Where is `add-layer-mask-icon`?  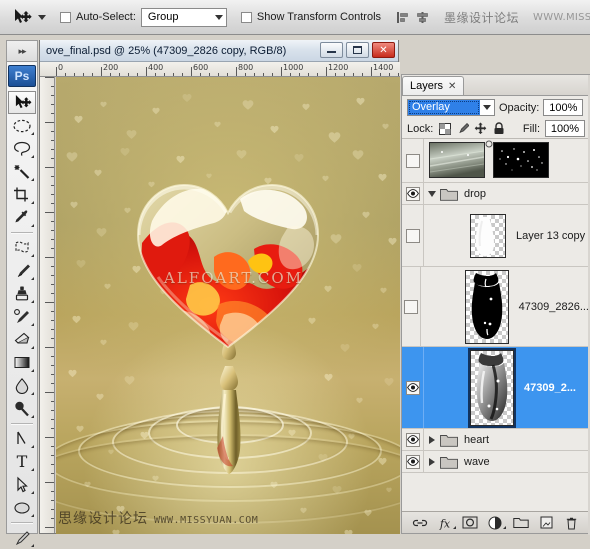 add-layer-mask-icon is located at coordinates (470, 522).